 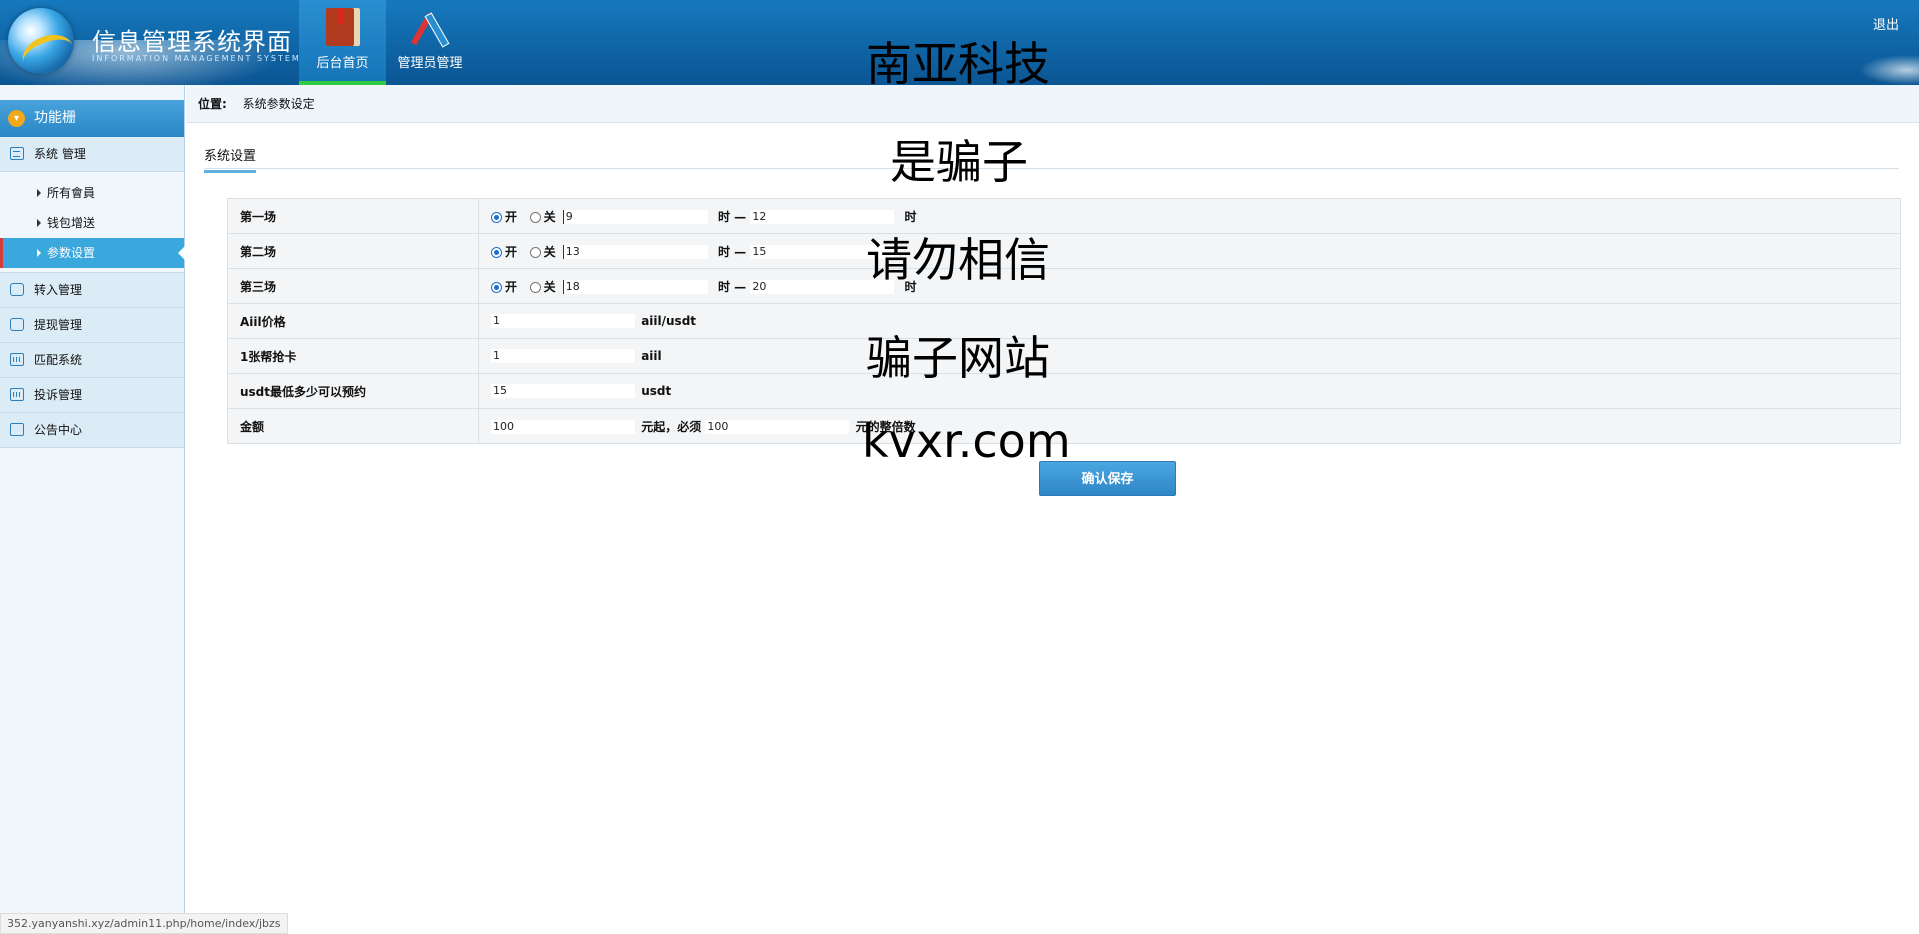 I want to click on table-row: 第三场 开 关 18 时 — 20 时, so click(x=1064, y=286).